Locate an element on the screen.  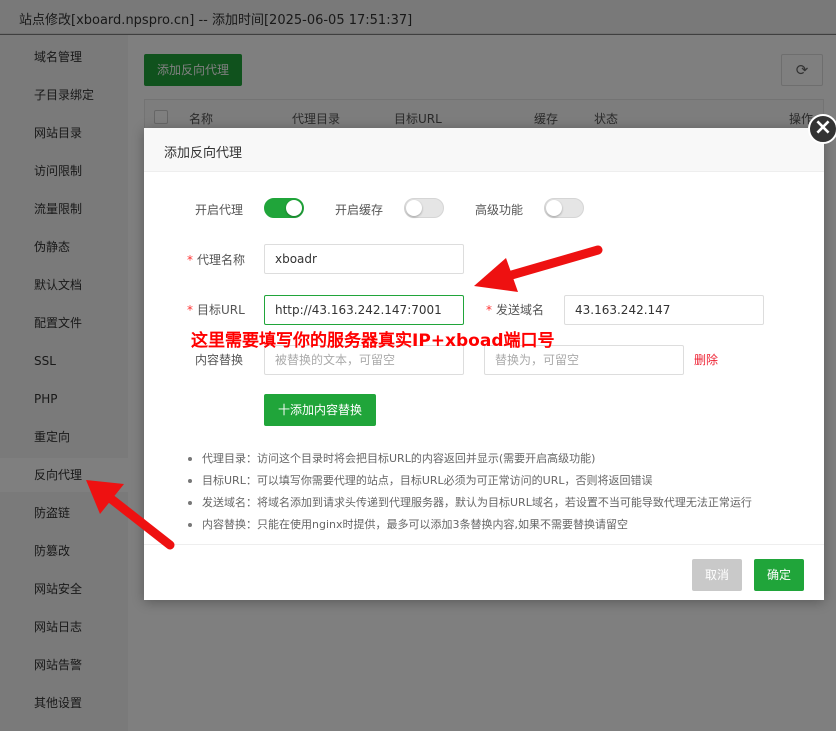
proxy-name-input is located at coordinates (364, 259).